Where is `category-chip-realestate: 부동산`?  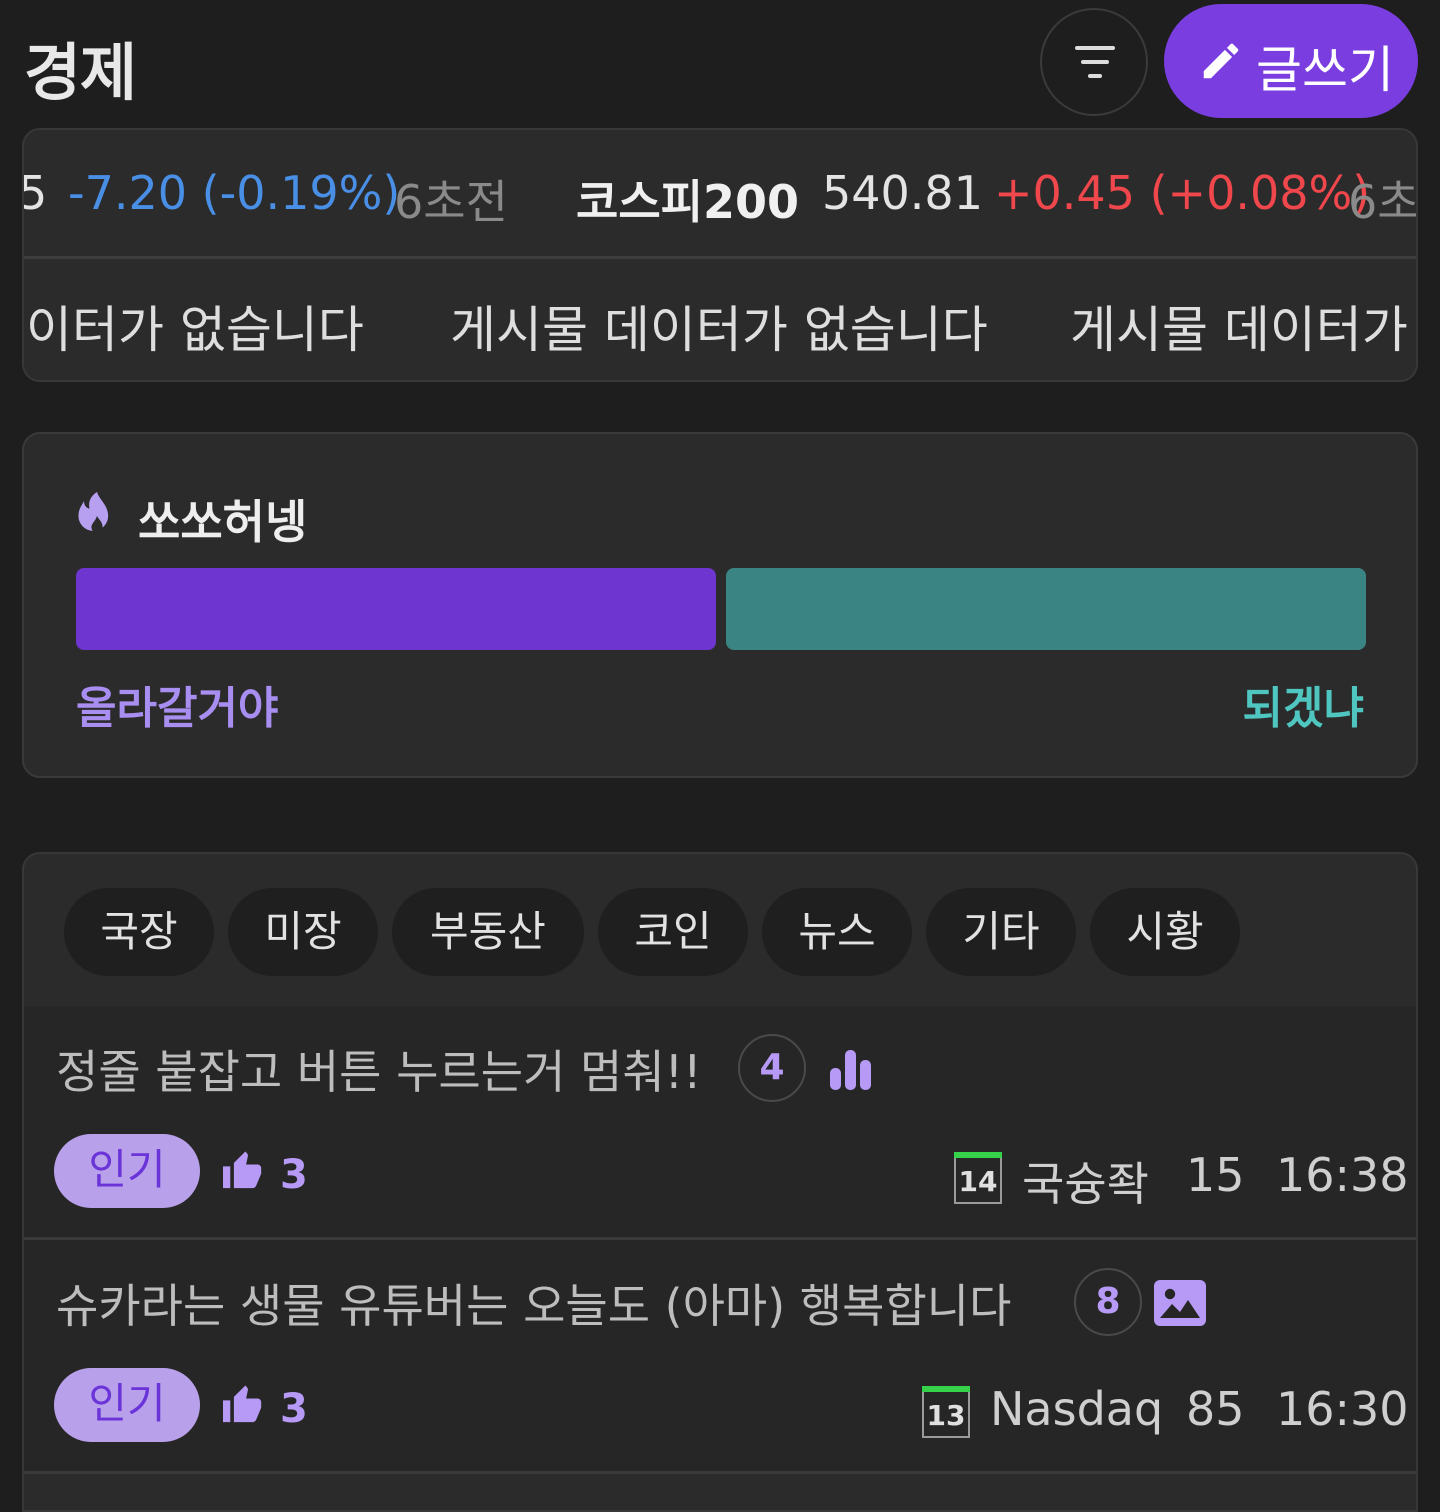 category-chip-realestate: 부동산 is located at coordinates (488, 932).